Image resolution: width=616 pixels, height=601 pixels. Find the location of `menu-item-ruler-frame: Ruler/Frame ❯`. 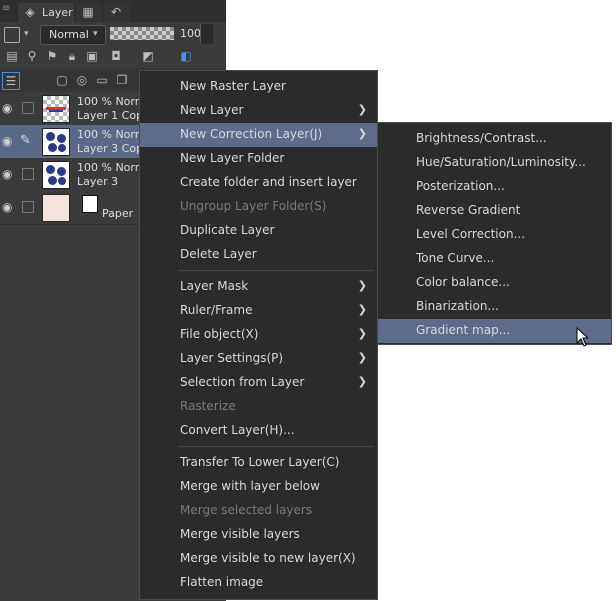

menu-item-ruler-frame: Ruler/Frame ❯ is located at coordinates (258, 311).